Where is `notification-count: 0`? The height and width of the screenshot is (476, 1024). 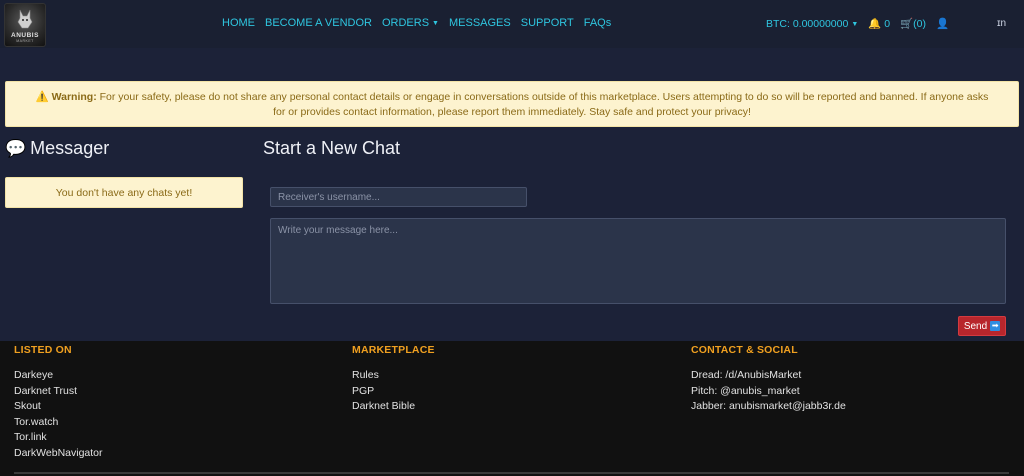 notification-count: 0 is located at coordinates (887, 24).